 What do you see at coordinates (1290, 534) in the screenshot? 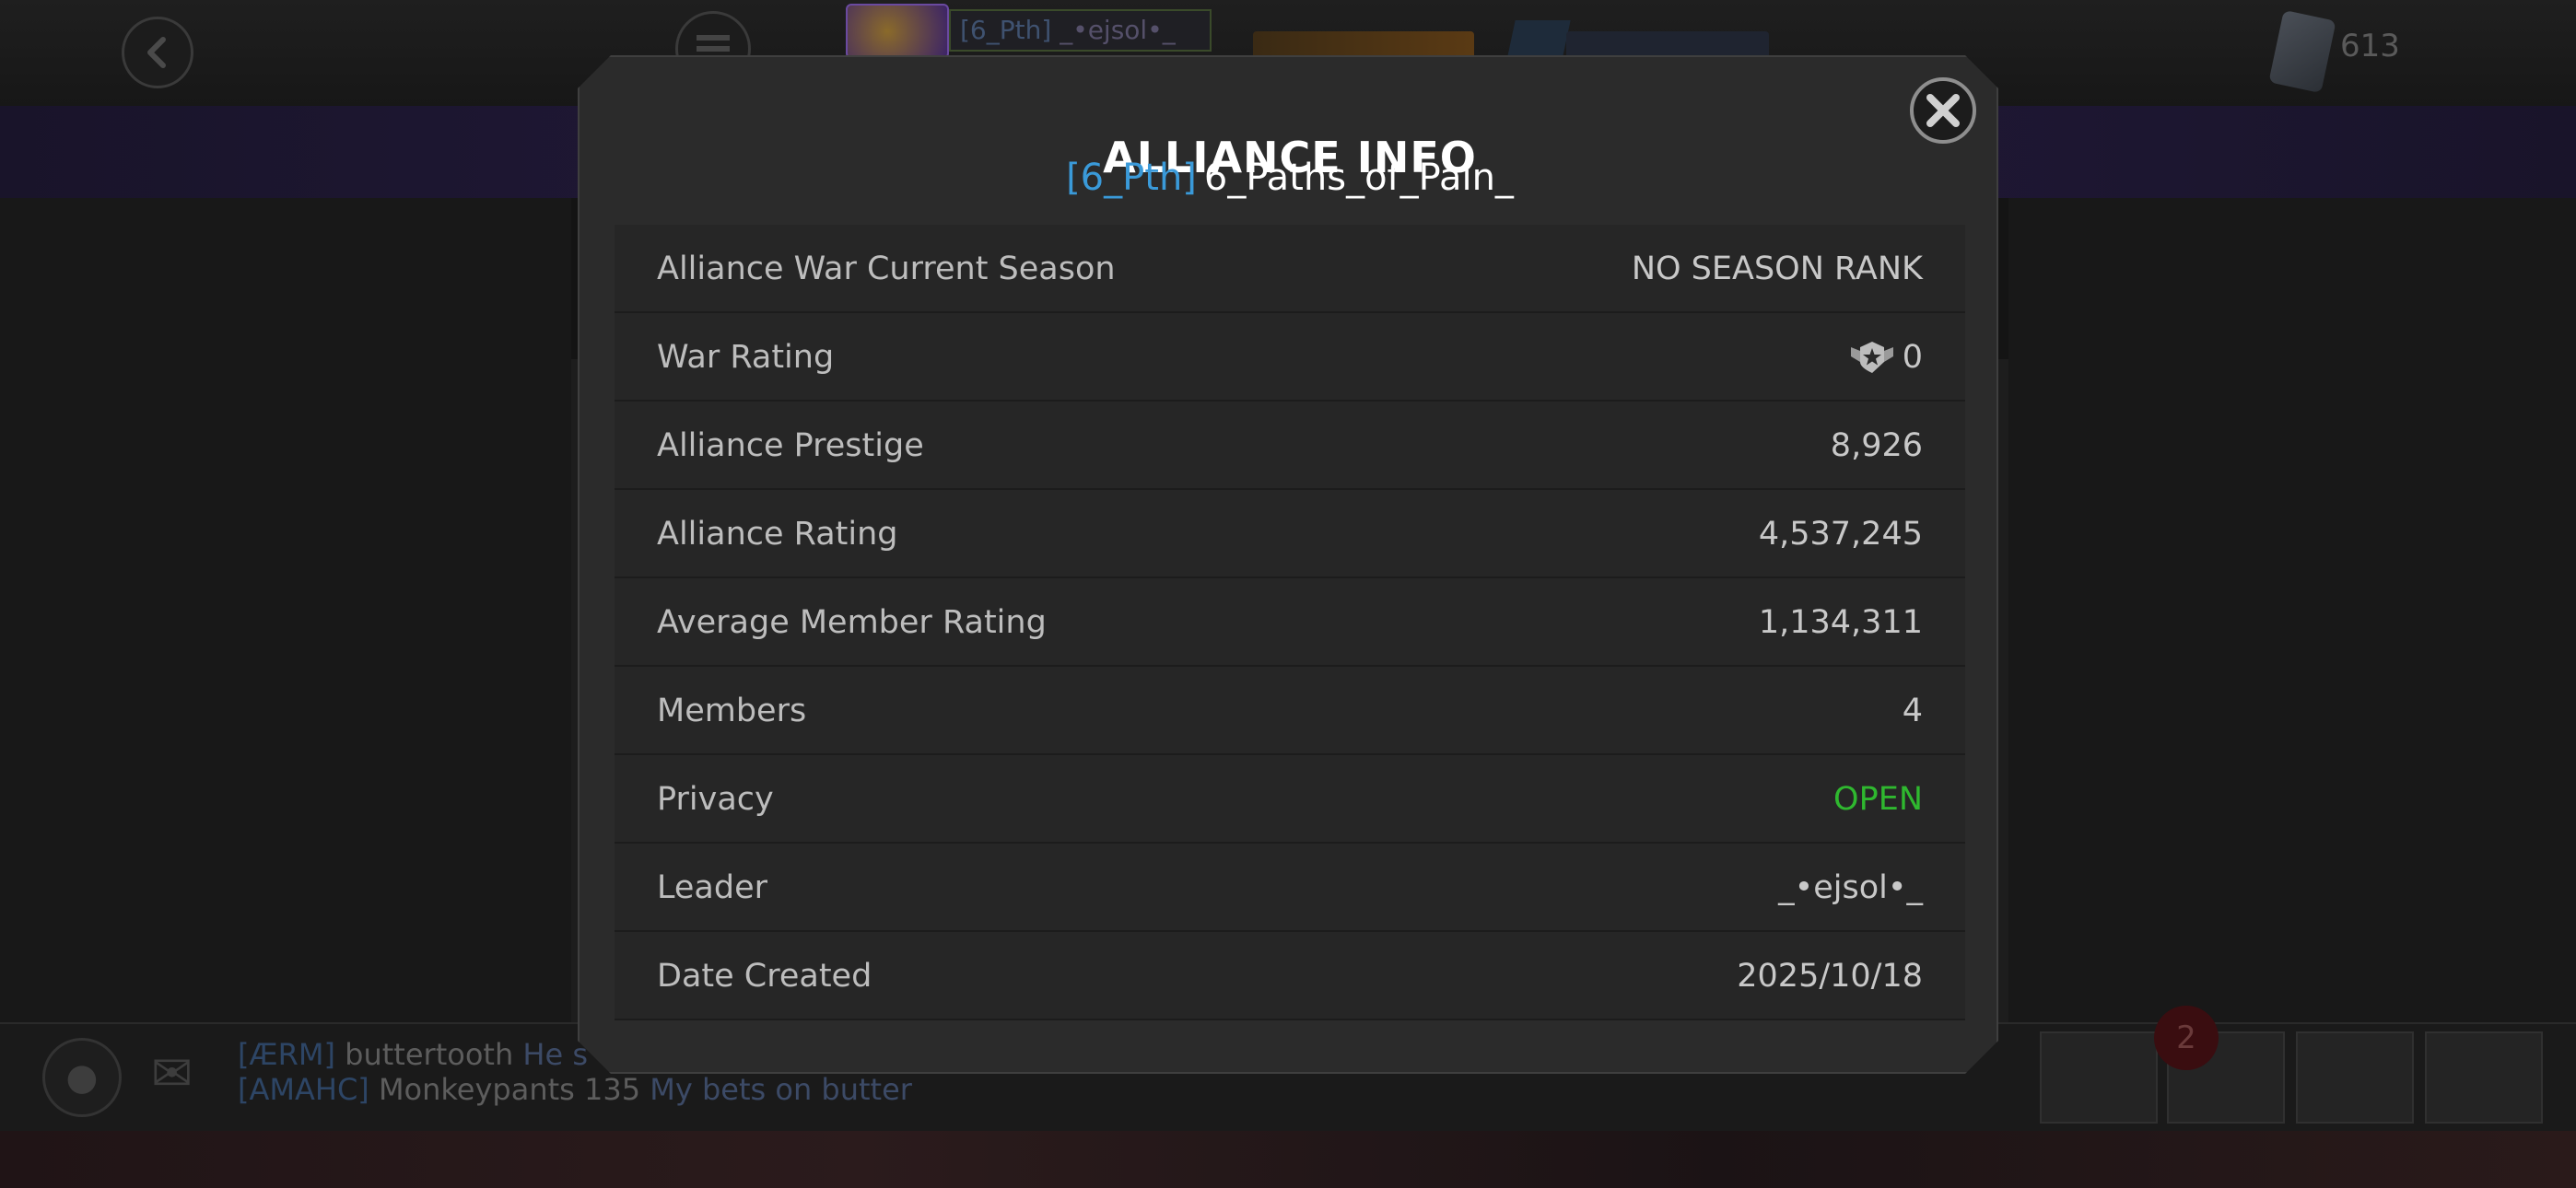
I see `info-row-alliance-rating: Alliance Rating 4,537,245` at bounding box center [1290, 534].